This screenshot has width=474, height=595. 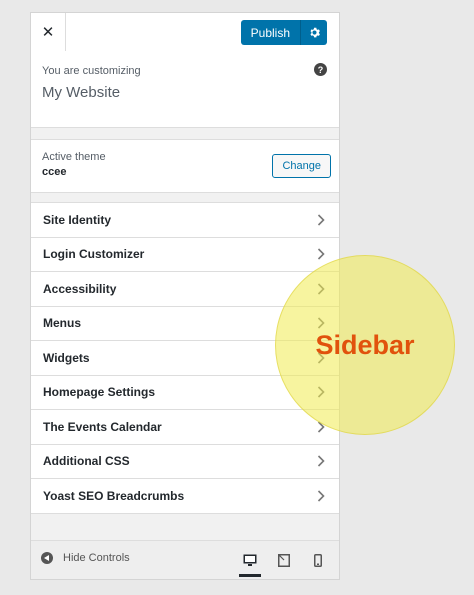 I want to click on customizer-header: ✕ Publish, so click(x=185, y=32).